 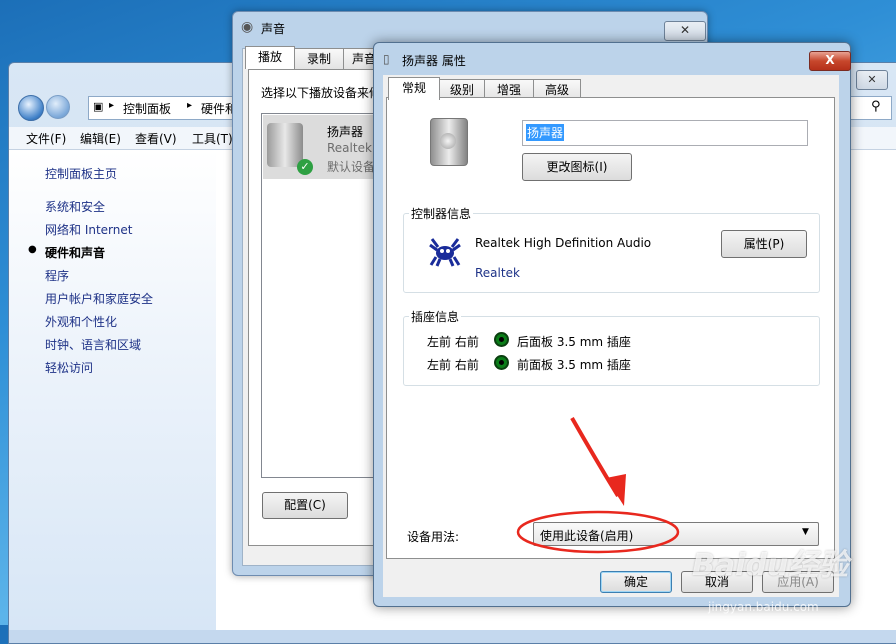 I want to click on tab-playback: 播放, so click(x=270, y=57).